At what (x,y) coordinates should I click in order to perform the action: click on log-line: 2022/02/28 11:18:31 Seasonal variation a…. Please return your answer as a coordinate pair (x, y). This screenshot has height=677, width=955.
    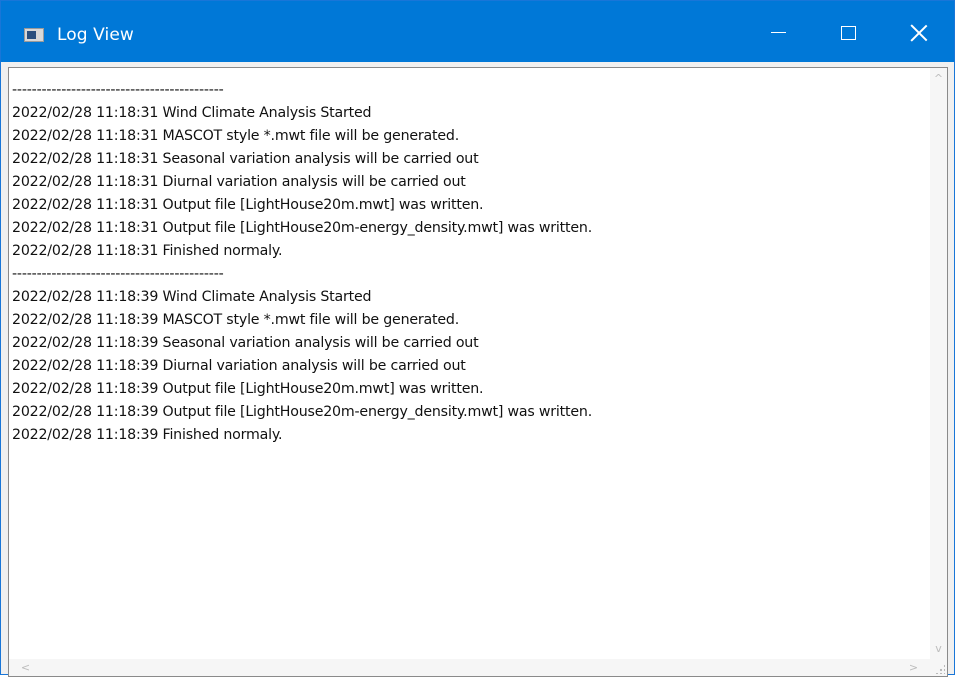
    Looking at the image, I should click on (245, 159).